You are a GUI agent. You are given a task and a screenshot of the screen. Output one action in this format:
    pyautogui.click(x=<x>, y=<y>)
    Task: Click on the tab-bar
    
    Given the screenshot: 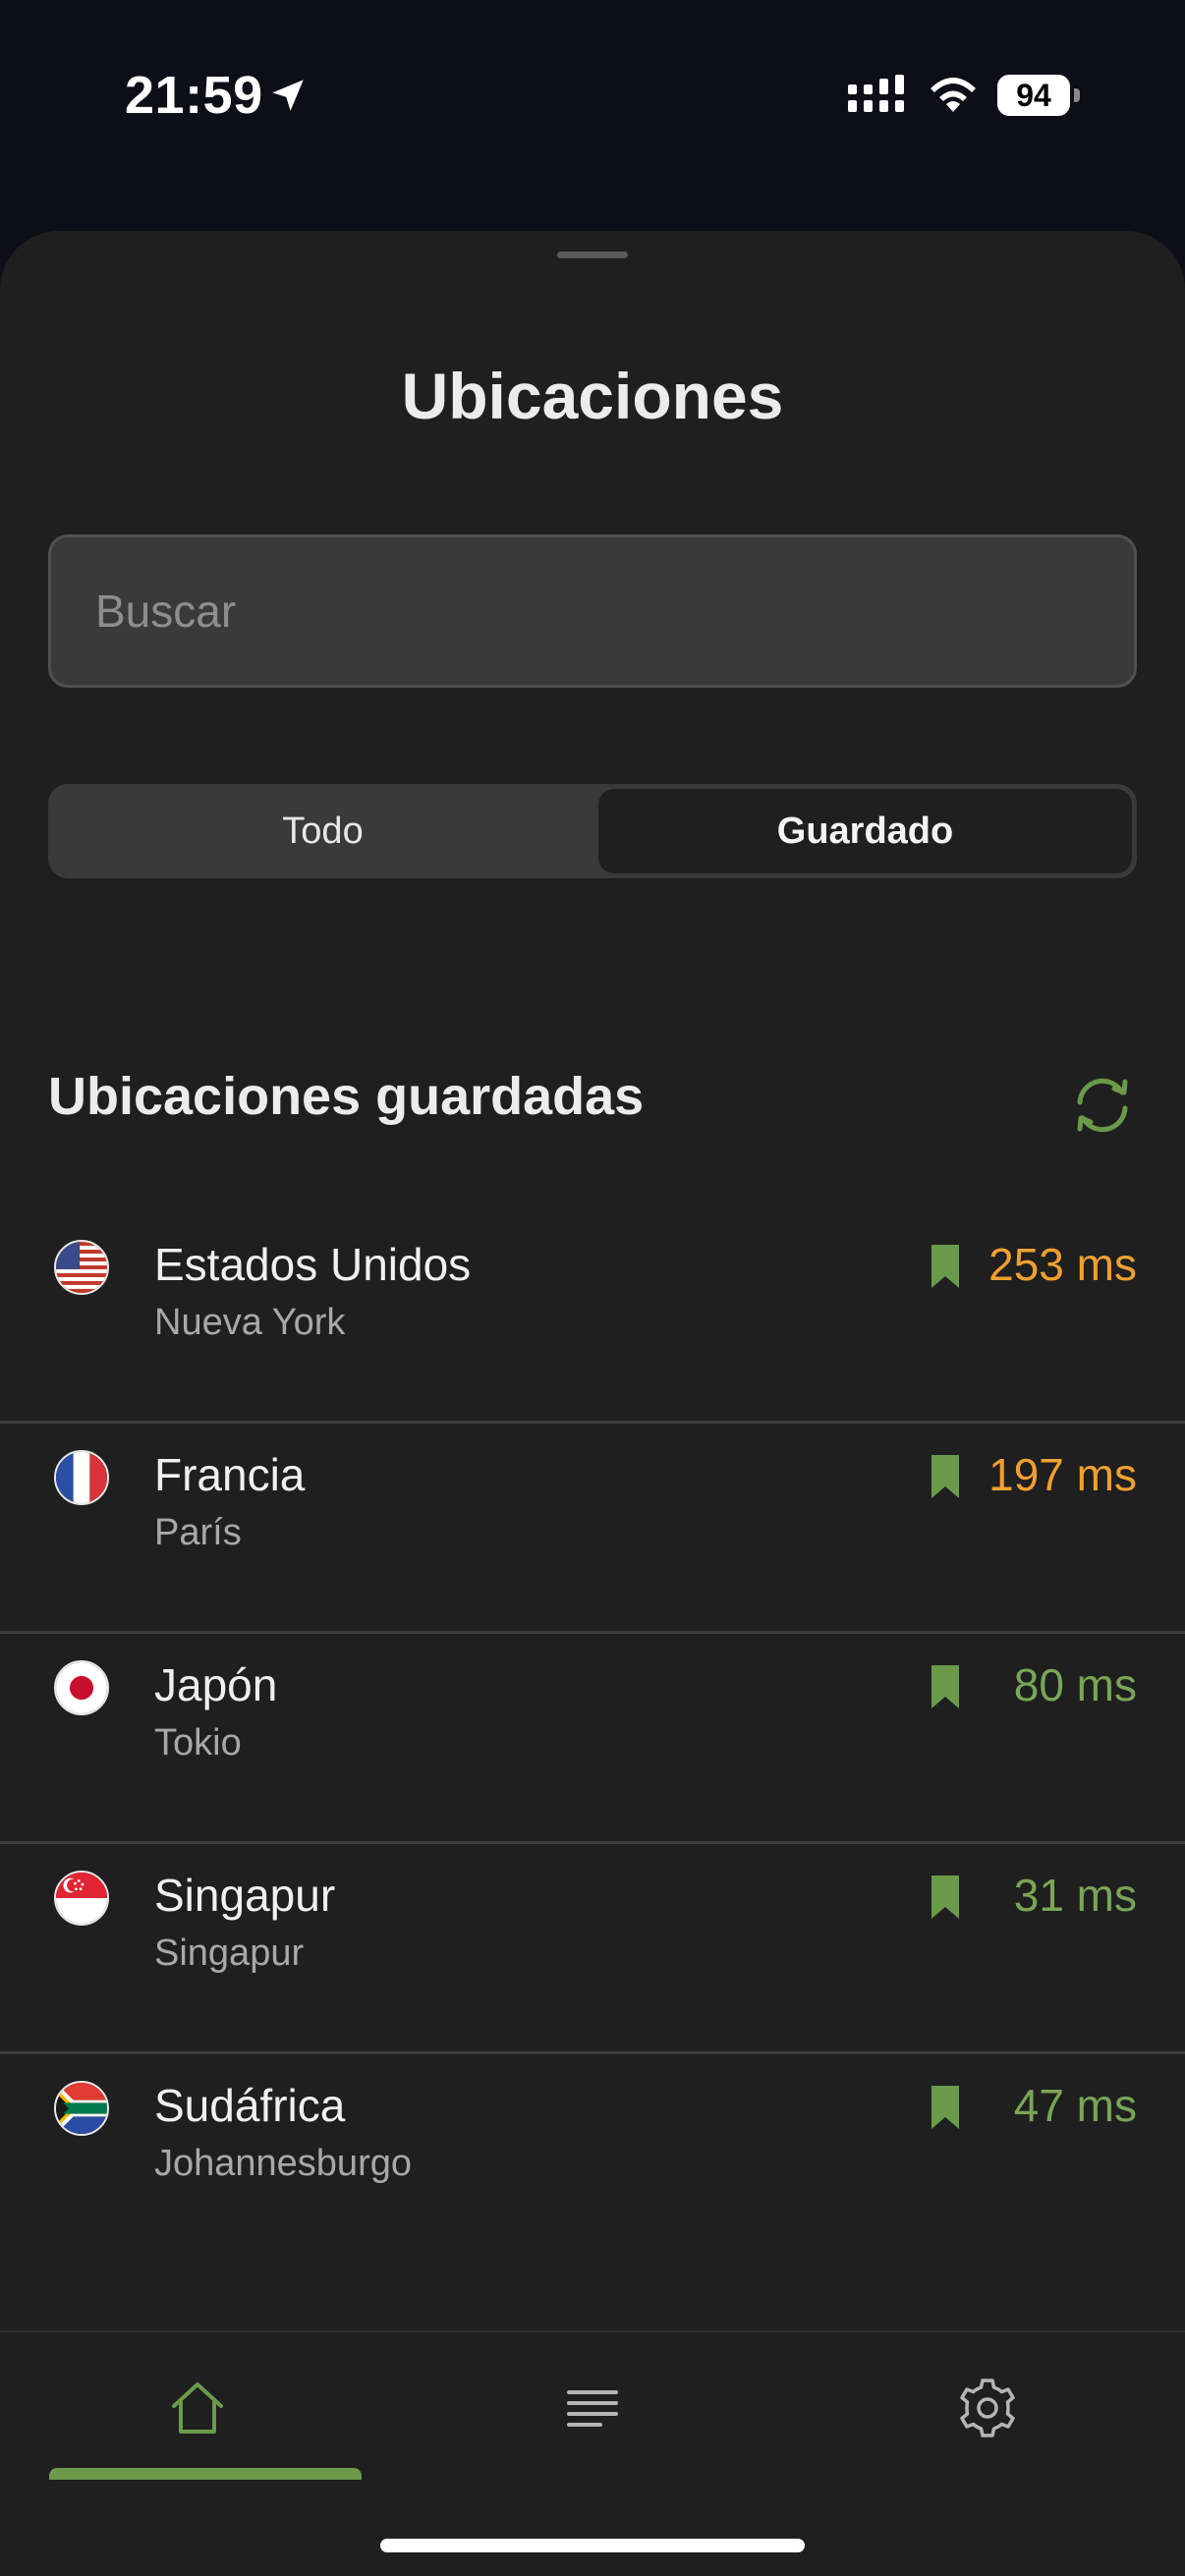 What is the action you would take?
    pyautogui.click(x=592, y=2453)
    